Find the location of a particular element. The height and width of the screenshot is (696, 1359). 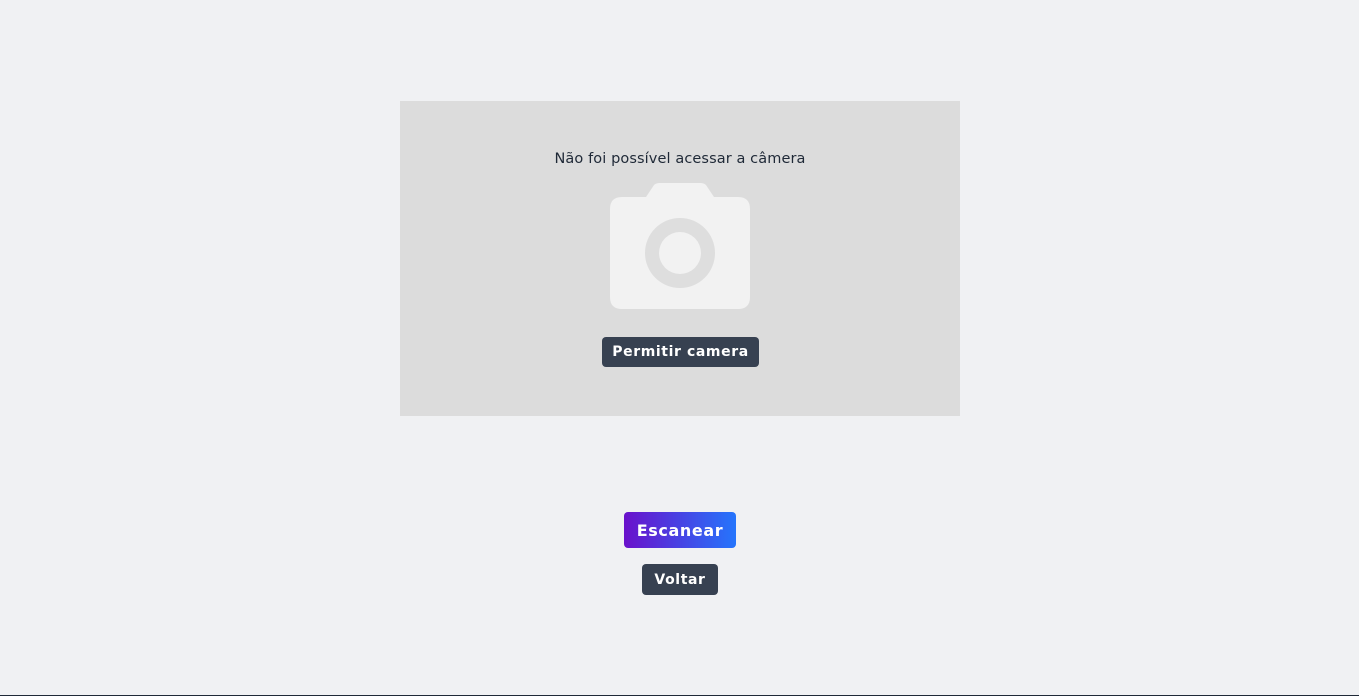

back-button: Voltar is located at coordinates (680, 579).